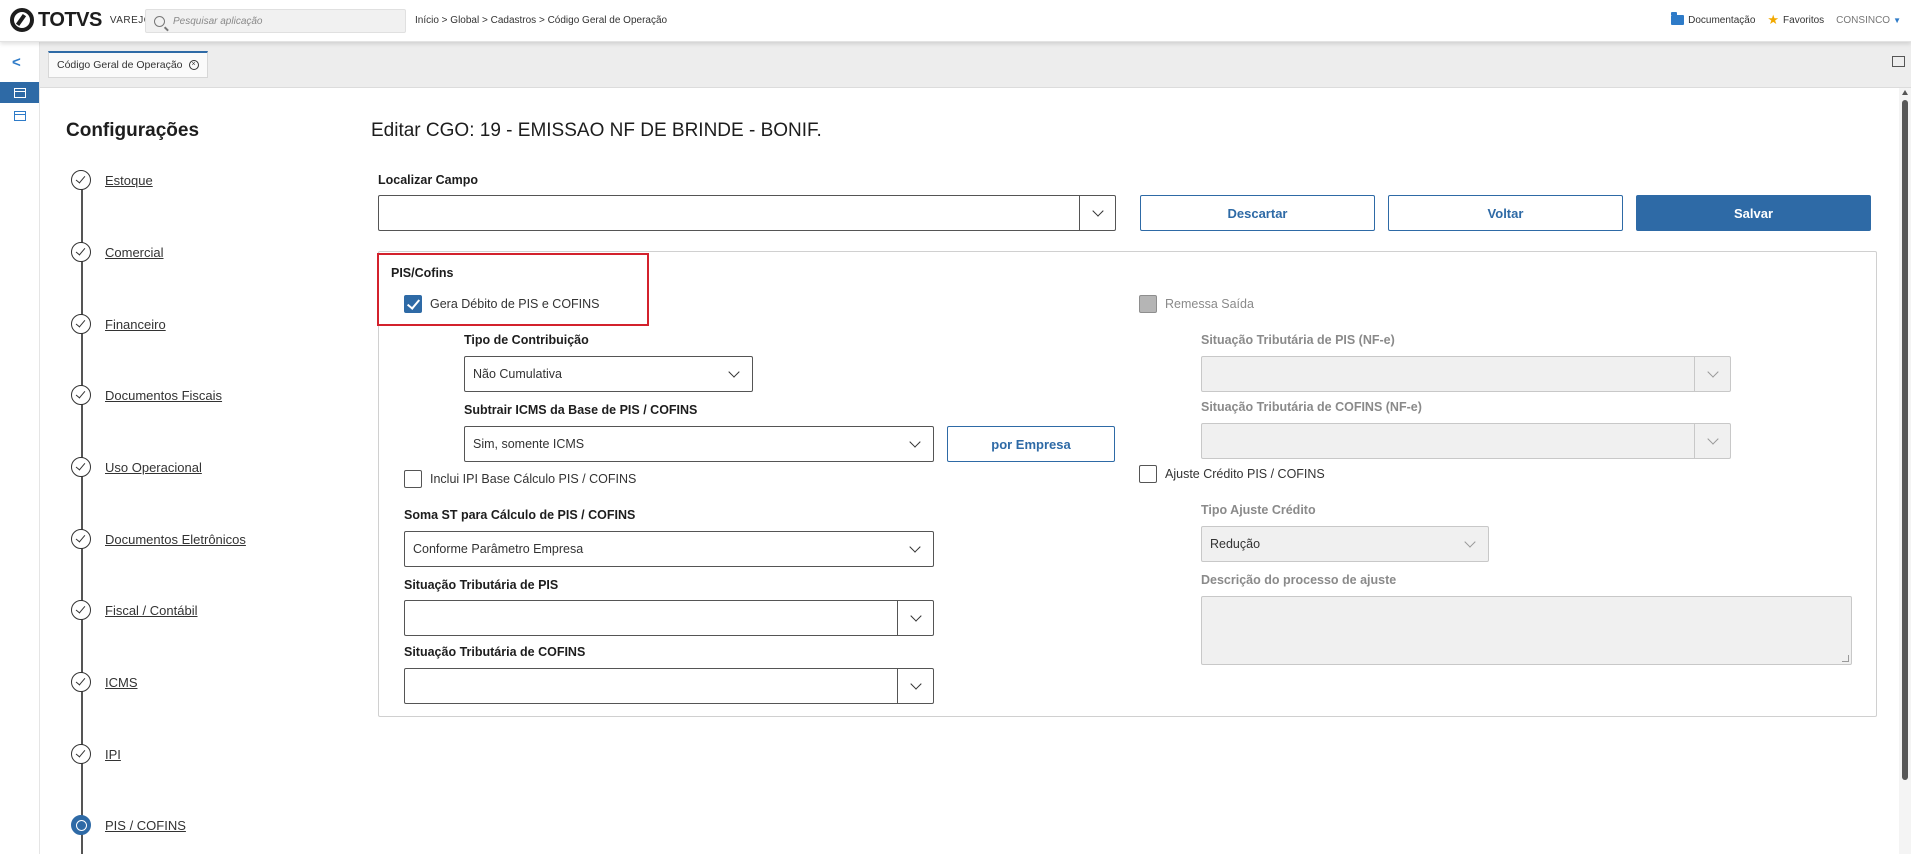 The image size is (1911, 854). What do you see at coordinates (533, 479) in the screenshot?
I see `inclui-ipi-label: Inclui IPI Base Cálculo PIS / COFINS` at bounding box center [533, 479].